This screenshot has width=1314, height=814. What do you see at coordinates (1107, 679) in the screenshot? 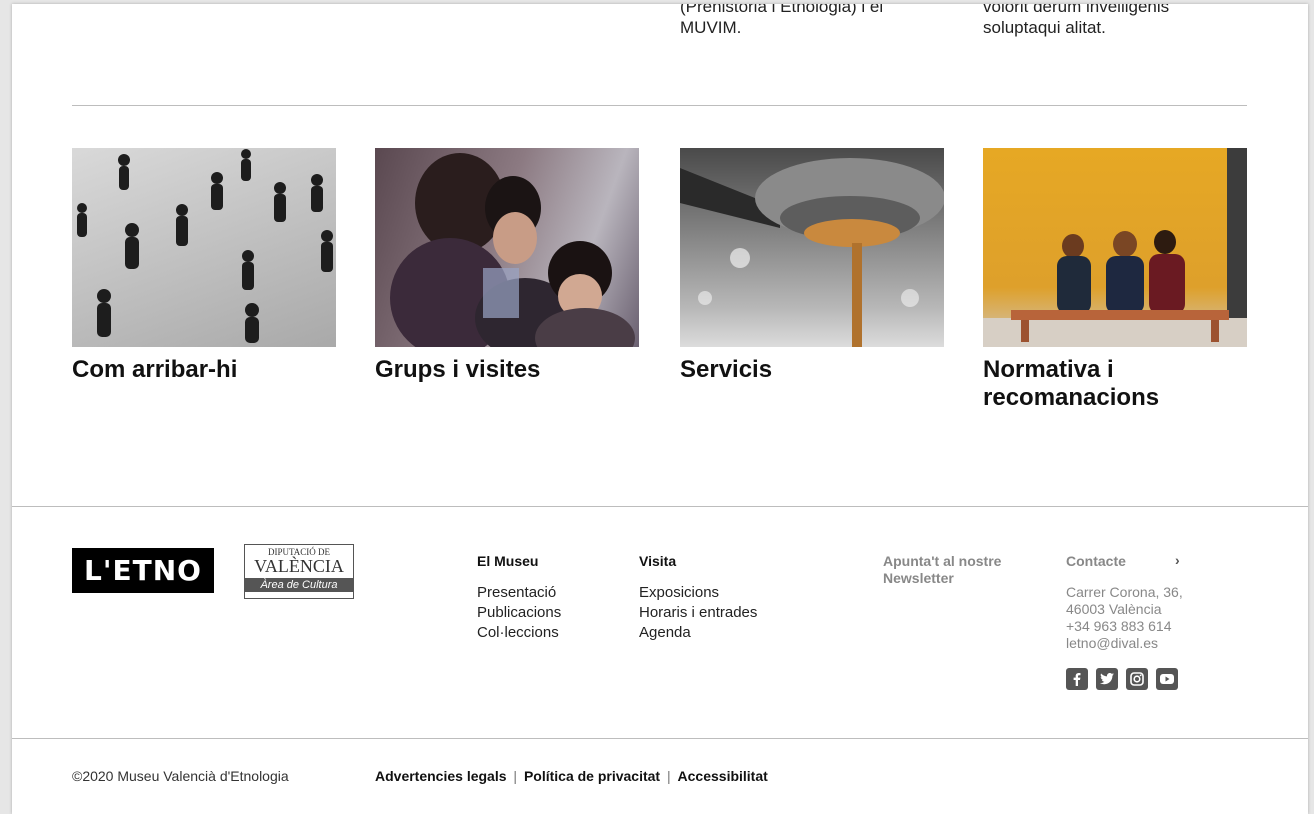
I see `twitter-icon` at bounding box center [1107, 679].